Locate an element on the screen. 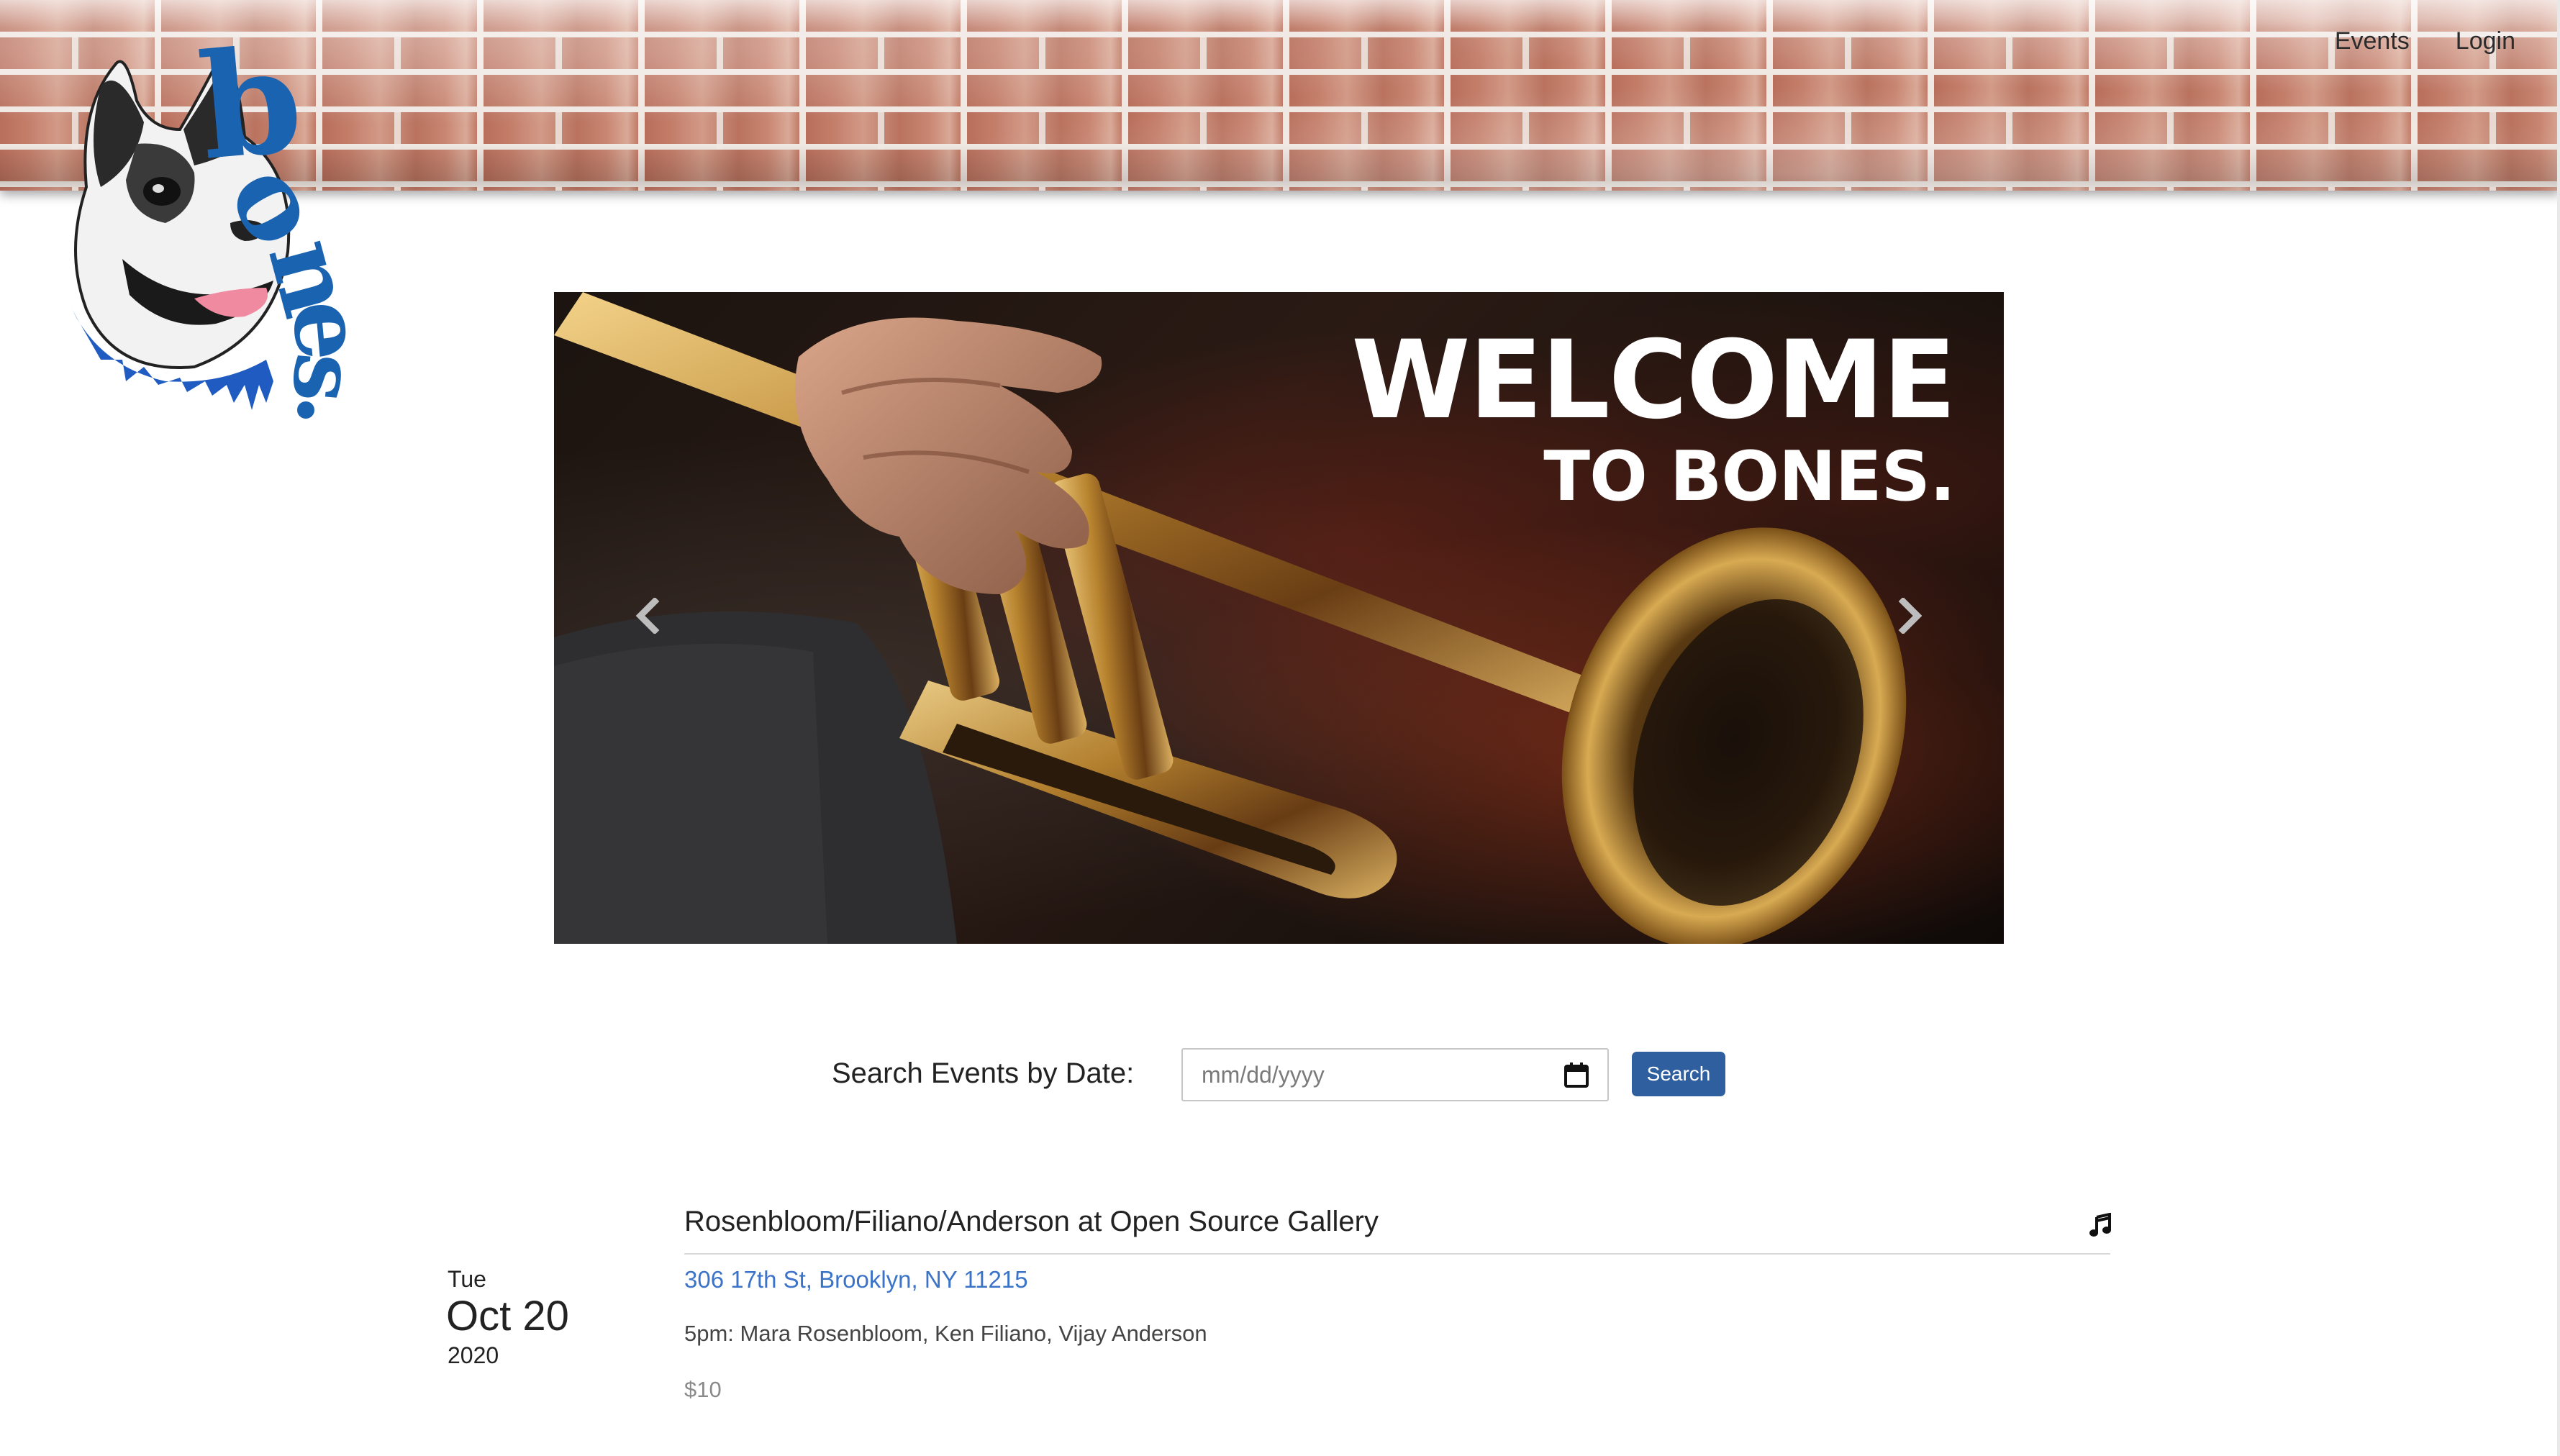 This screenshot has width=2560, height=1456. page-scrollbar is located at coordinates (2559, 728).